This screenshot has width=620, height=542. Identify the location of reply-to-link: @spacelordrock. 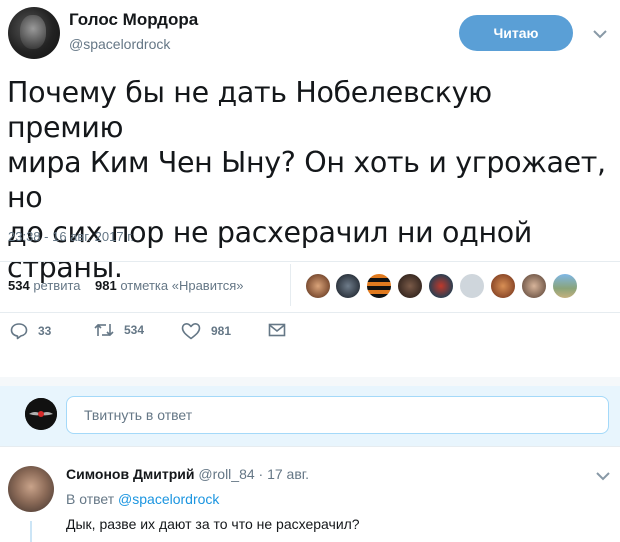
(168, 499).